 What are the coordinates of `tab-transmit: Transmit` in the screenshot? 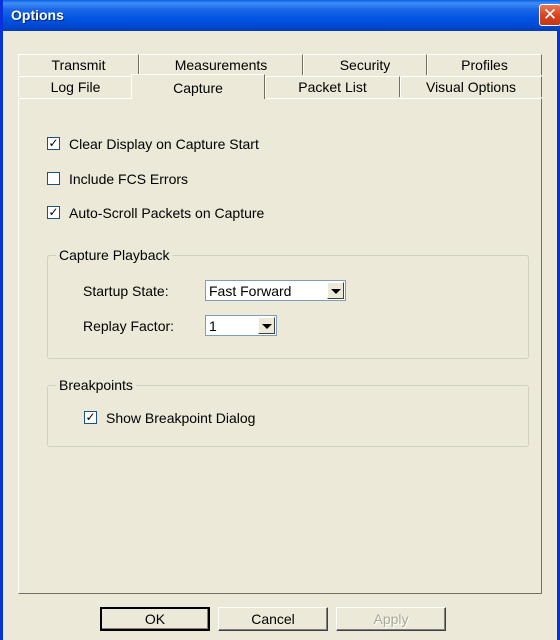 It's located at (78, 64).